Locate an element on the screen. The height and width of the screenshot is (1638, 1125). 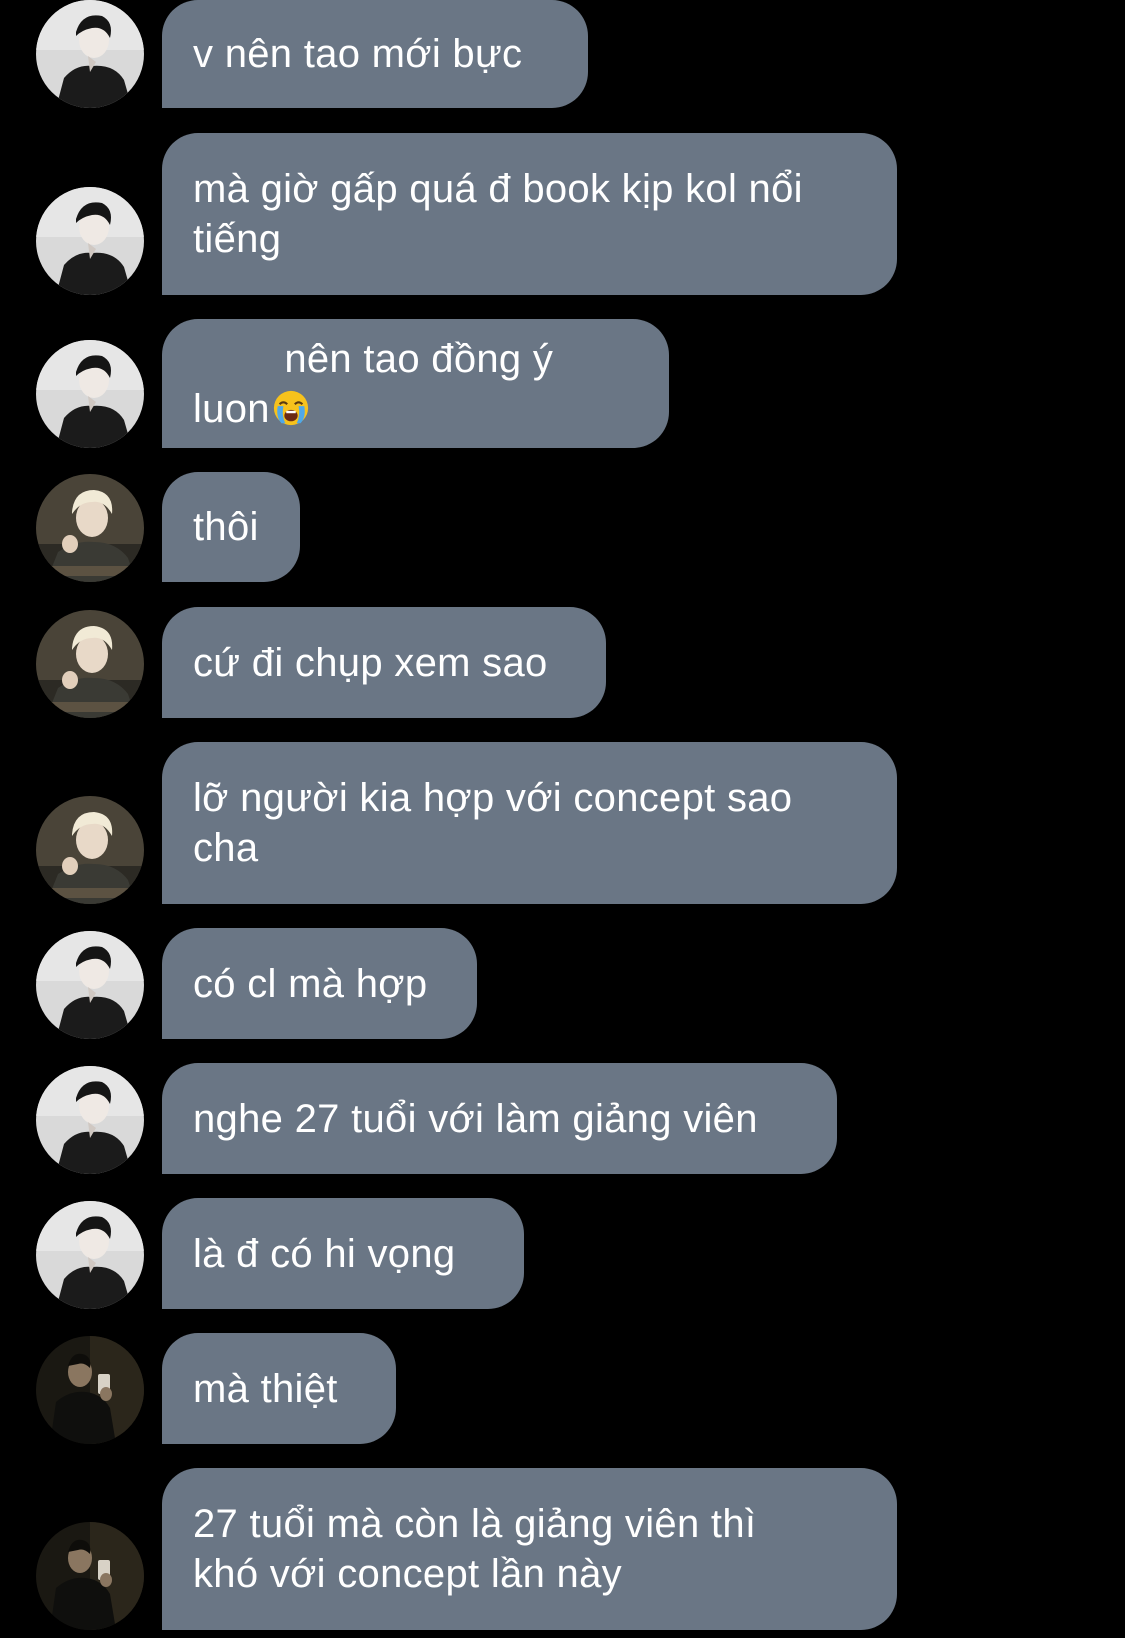
message-bubble: v nên tao mới bực is located at coordinates (375, 54).